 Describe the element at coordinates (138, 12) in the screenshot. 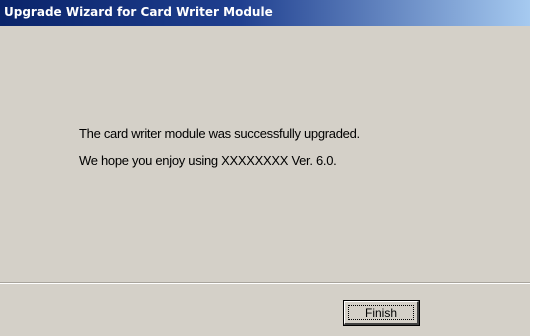

I see `window-title: Upgrade Wizard for Card Writer Module` at that location.